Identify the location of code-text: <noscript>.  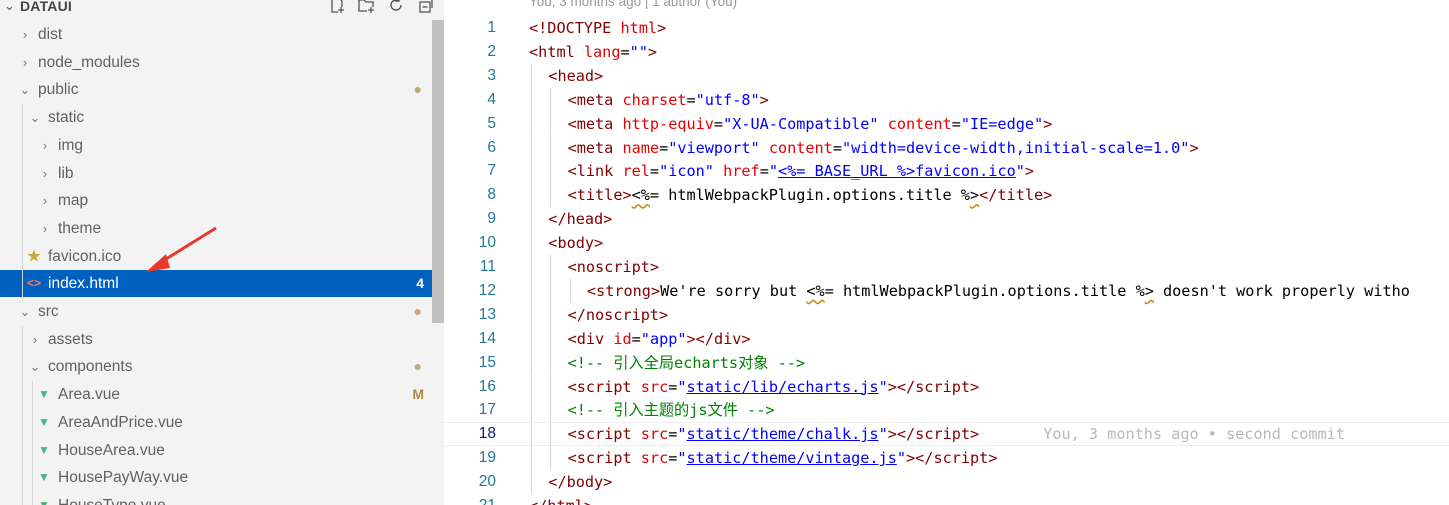
(613, 267).